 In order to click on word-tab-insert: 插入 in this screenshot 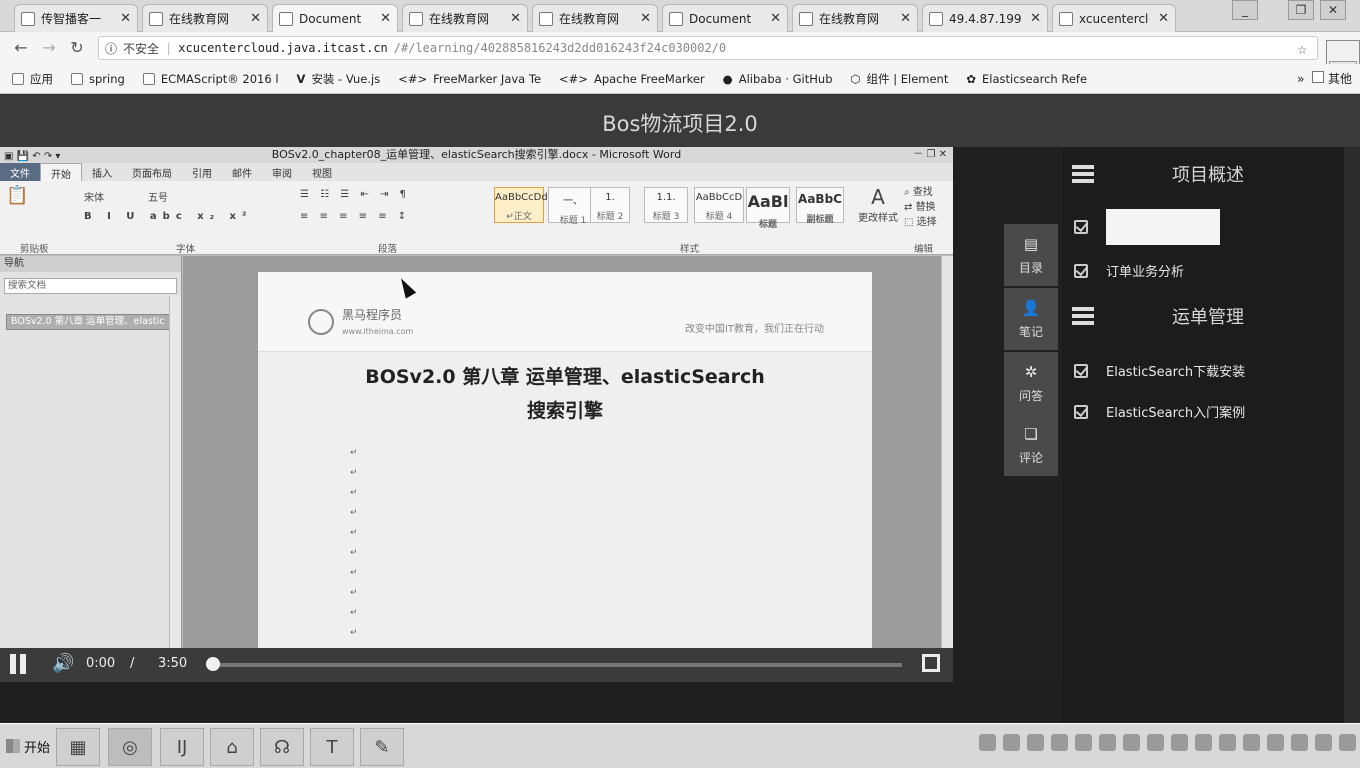, I will do `click(102, 174)`.